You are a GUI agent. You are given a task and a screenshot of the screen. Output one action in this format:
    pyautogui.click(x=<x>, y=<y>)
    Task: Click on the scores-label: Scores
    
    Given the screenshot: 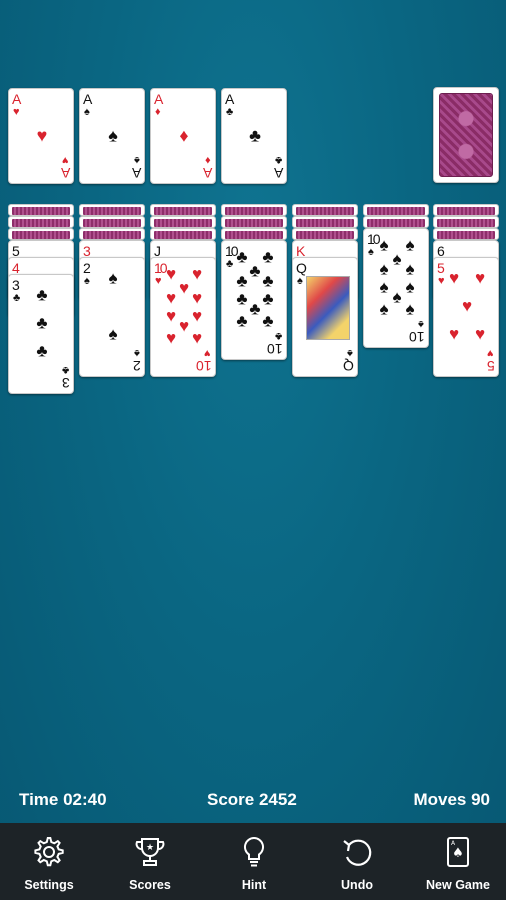 What is the action you would take?
    pyautogui.click(x=150, y=885)
    